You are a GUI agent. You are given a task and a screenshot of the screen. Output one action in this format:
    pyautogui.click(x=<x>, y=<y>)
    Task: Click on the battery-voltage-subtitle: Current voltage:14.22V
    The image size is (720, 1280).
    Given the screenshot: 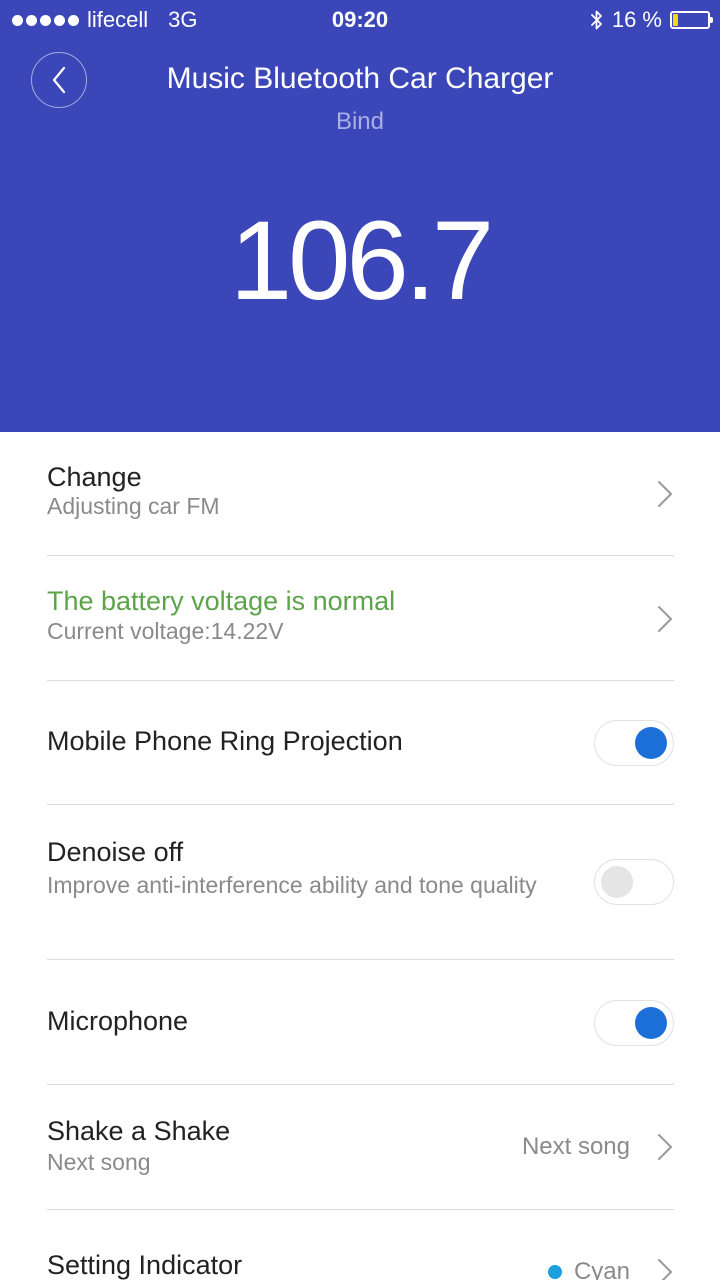 What is the action you would take?
    pyautogui.click(x=165, y=631)
    